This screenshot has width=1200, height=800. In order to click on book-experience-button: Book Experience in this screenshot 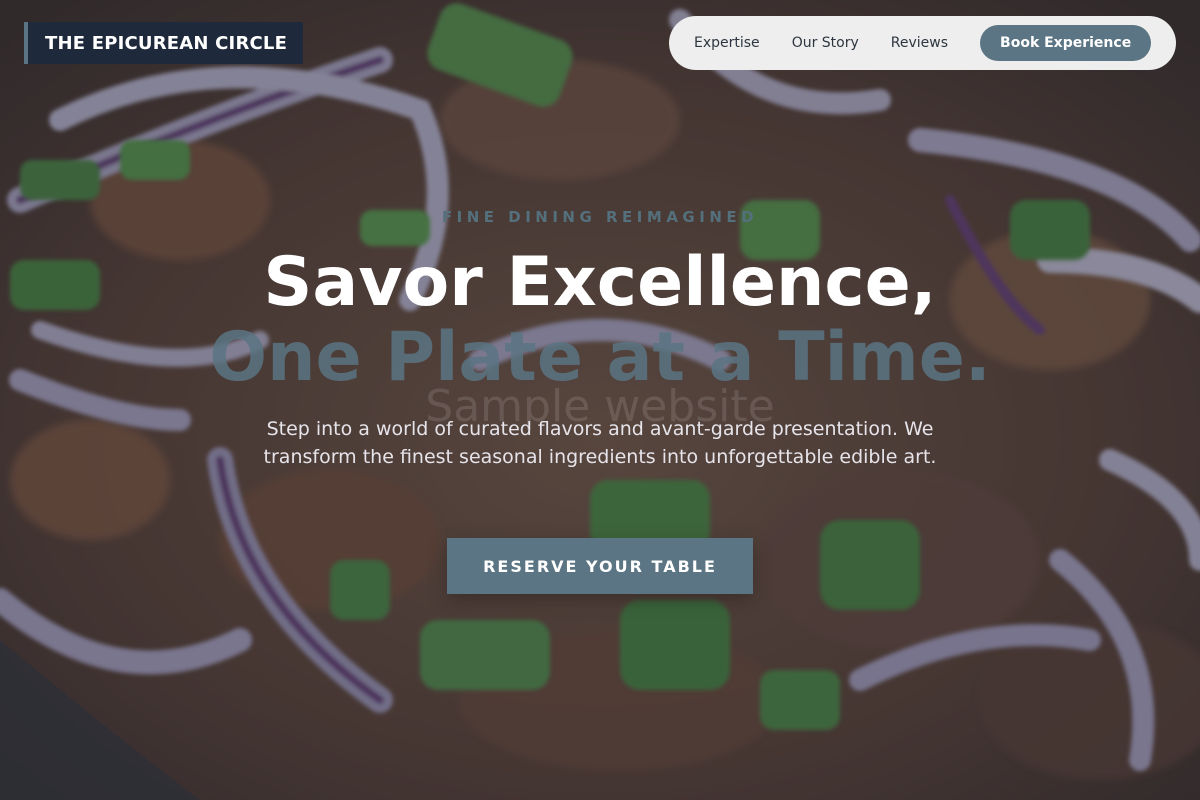, I will do `click(1066, 43)`.